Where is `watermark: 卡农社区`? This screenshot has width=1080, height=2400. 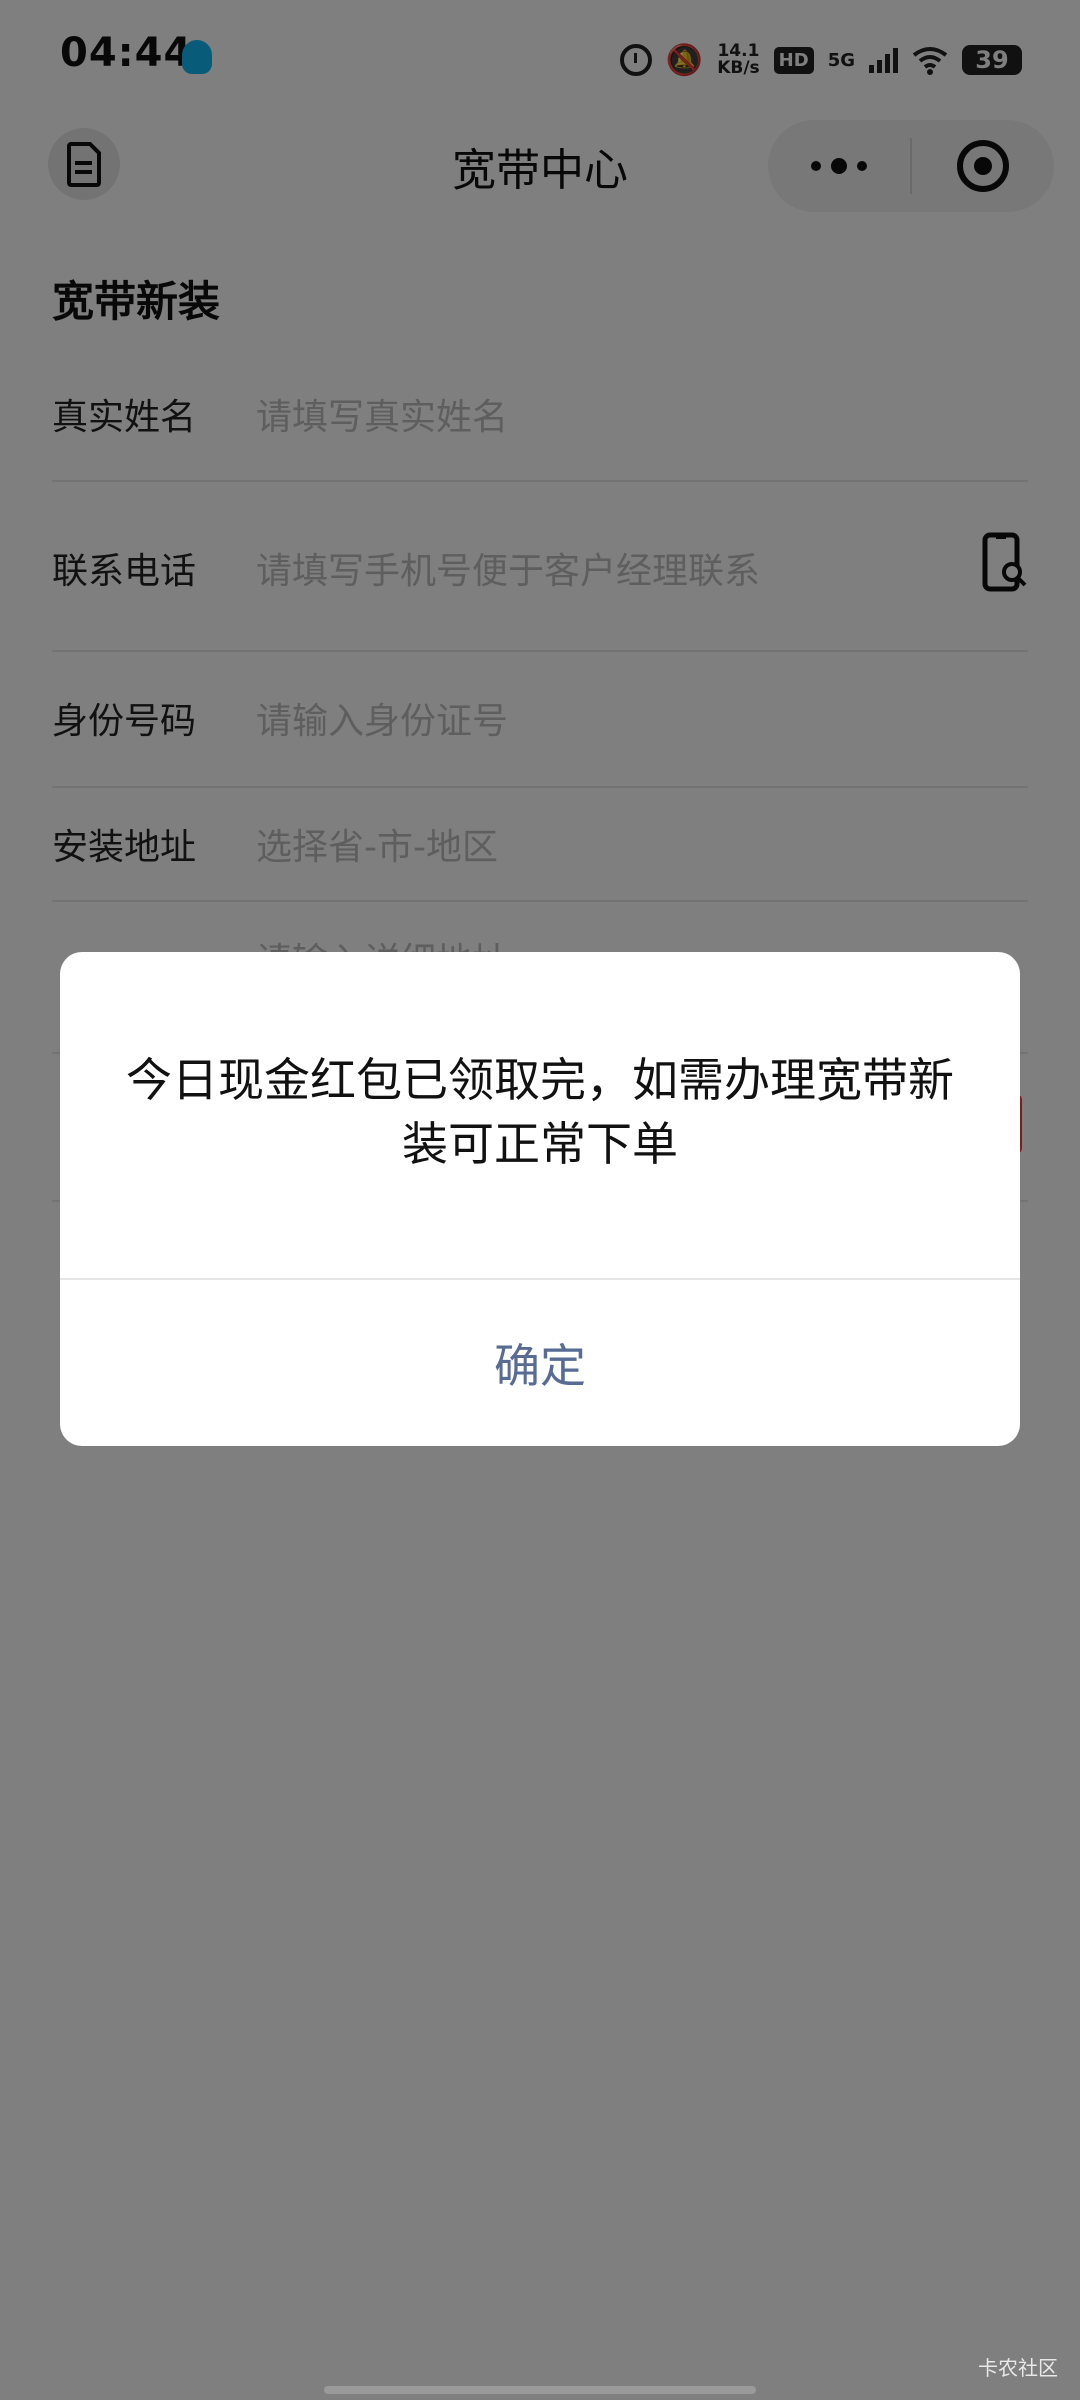 watermark: 卡农社区 is located at coordinates (1018, 2368).